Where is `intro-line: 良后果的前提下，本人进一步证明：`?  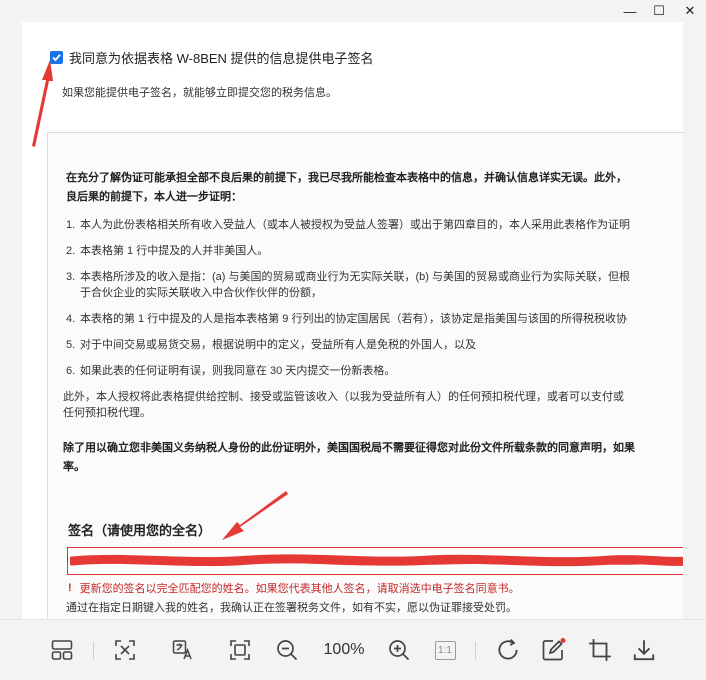
intro-line: 良后果的前提下，本人进一步证明： is located at coordinates (154, 197).